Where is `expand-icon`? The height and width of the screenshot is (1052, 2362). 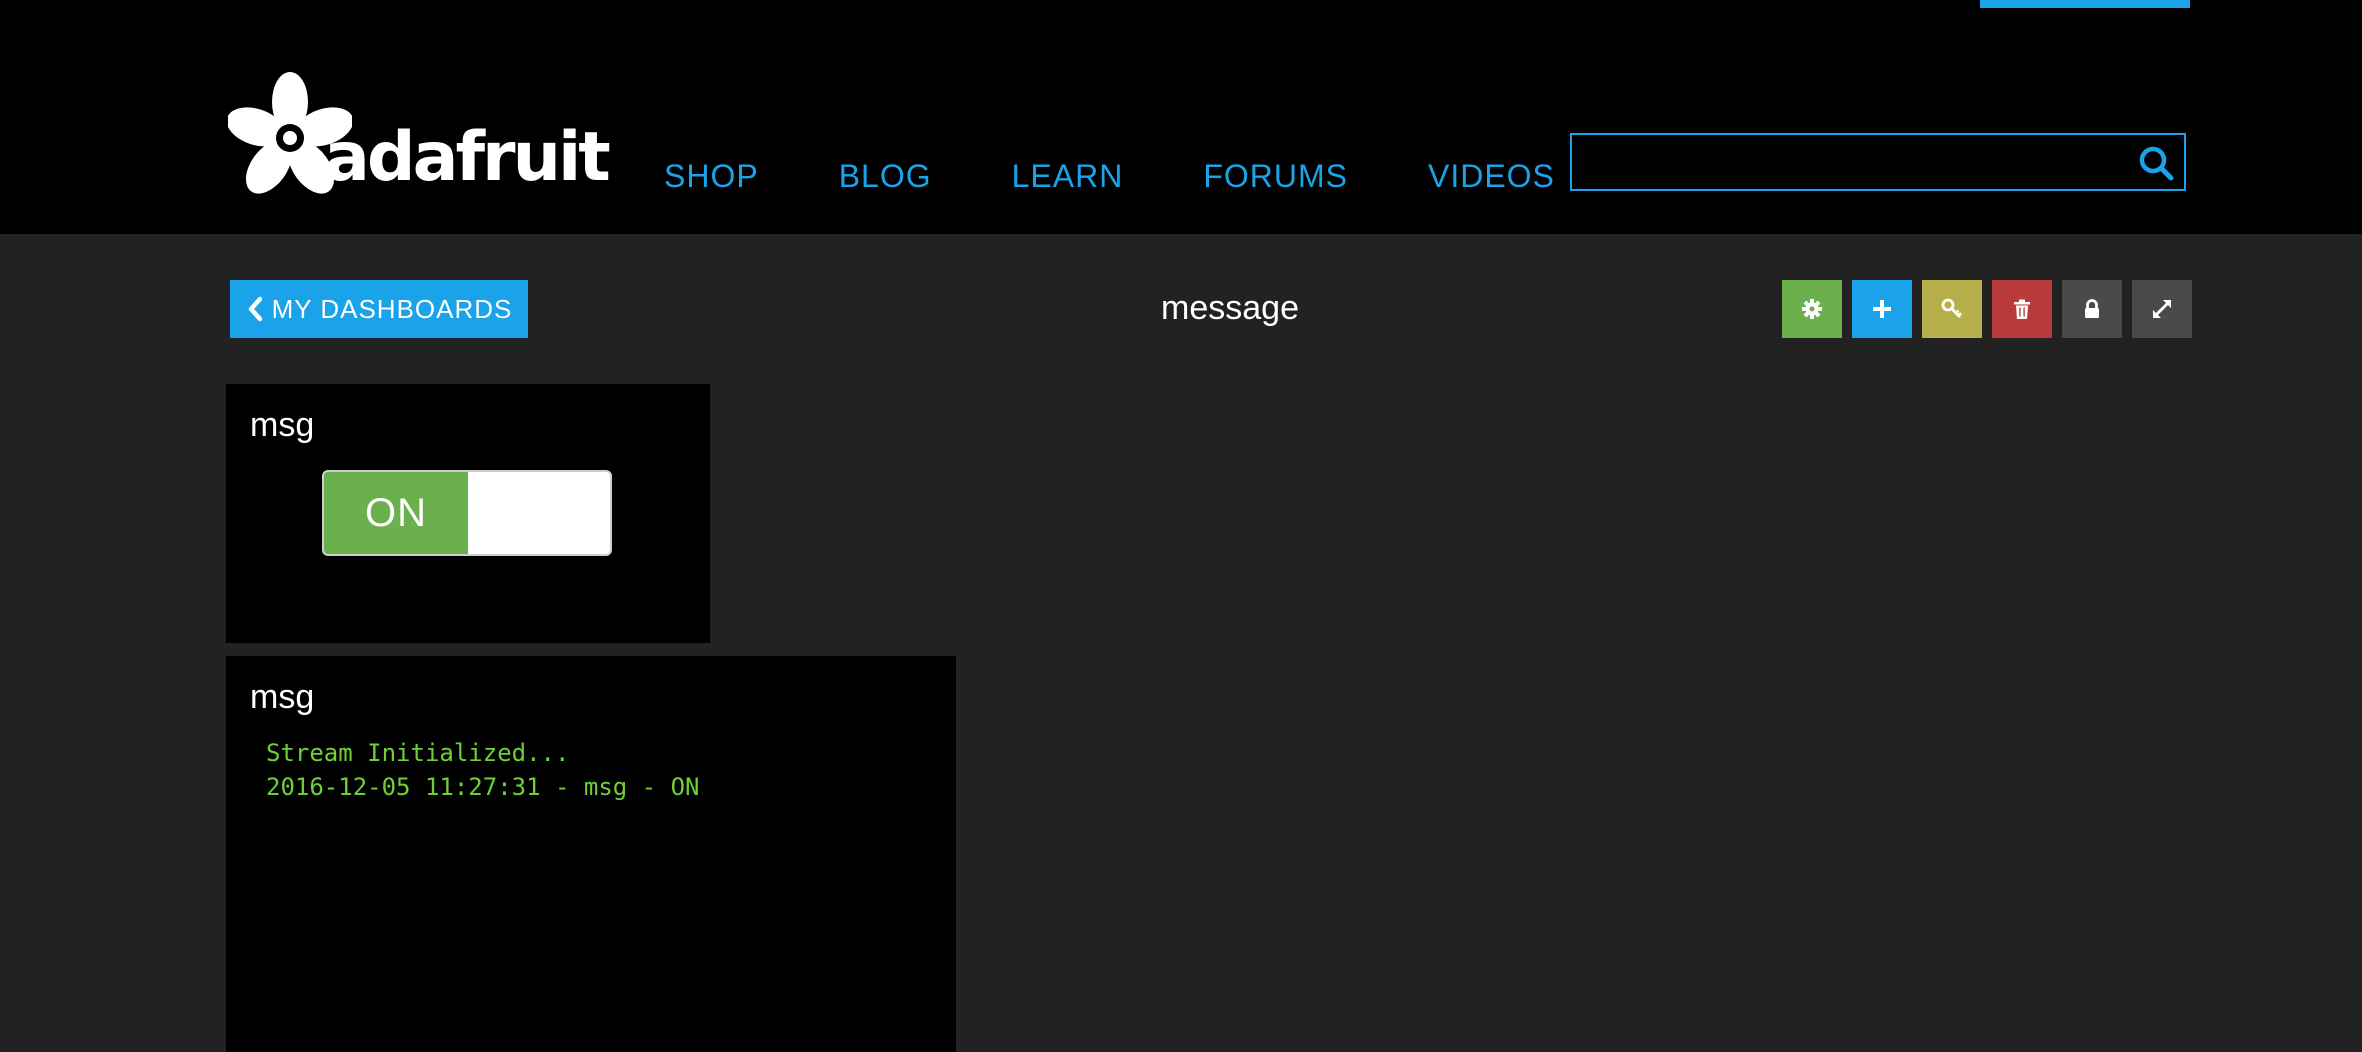 expand-icon is located at coordinates (2162, 309).